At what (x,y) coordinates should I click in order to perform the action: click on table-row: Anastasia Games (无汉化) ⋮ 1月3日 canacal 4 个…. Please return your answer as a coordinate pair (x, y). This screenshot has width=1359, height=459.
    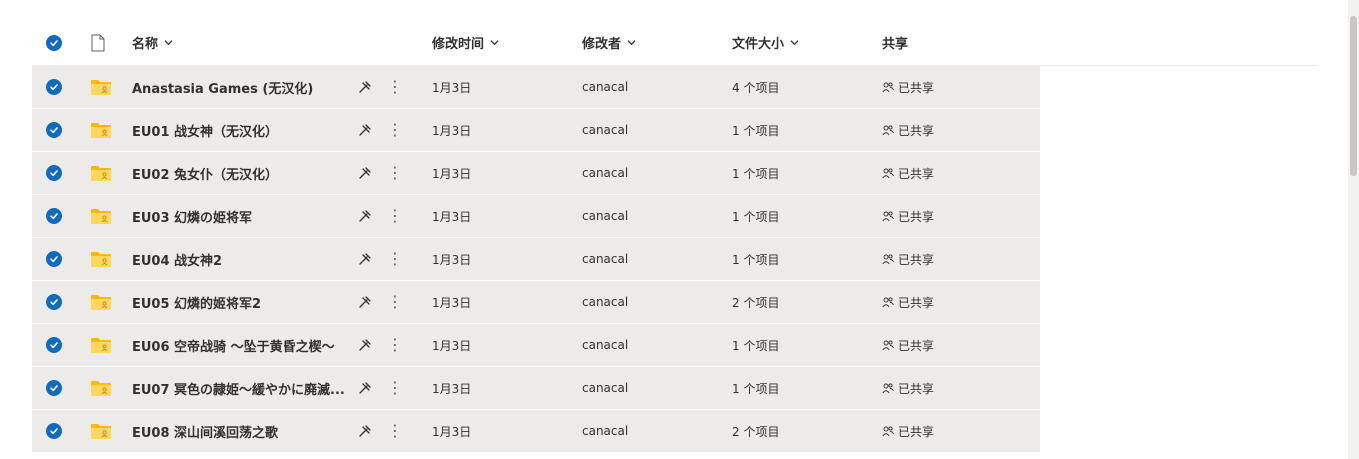
    Looking at the image, I should click on (536, 87).